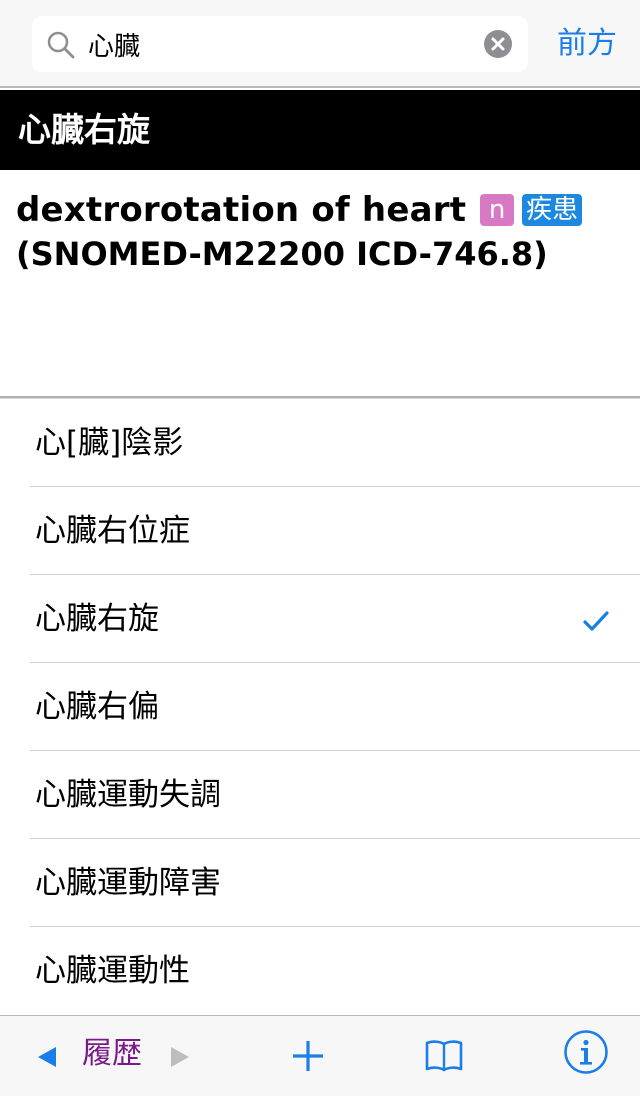  Describe the element at coordinates (47, 1057) in the screenshot. I see `back-arrow-icon` at that location.